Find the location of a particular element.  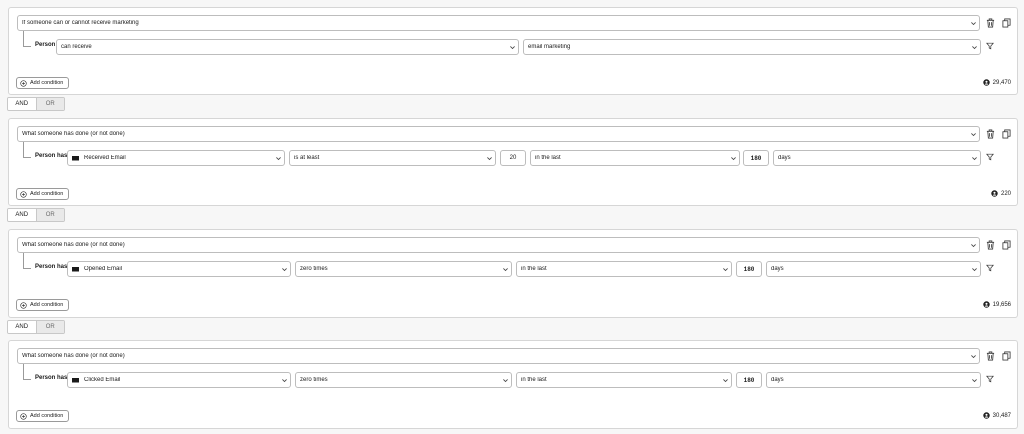

logic-toggle-2: AND OR is located at coordinates (36, 215).